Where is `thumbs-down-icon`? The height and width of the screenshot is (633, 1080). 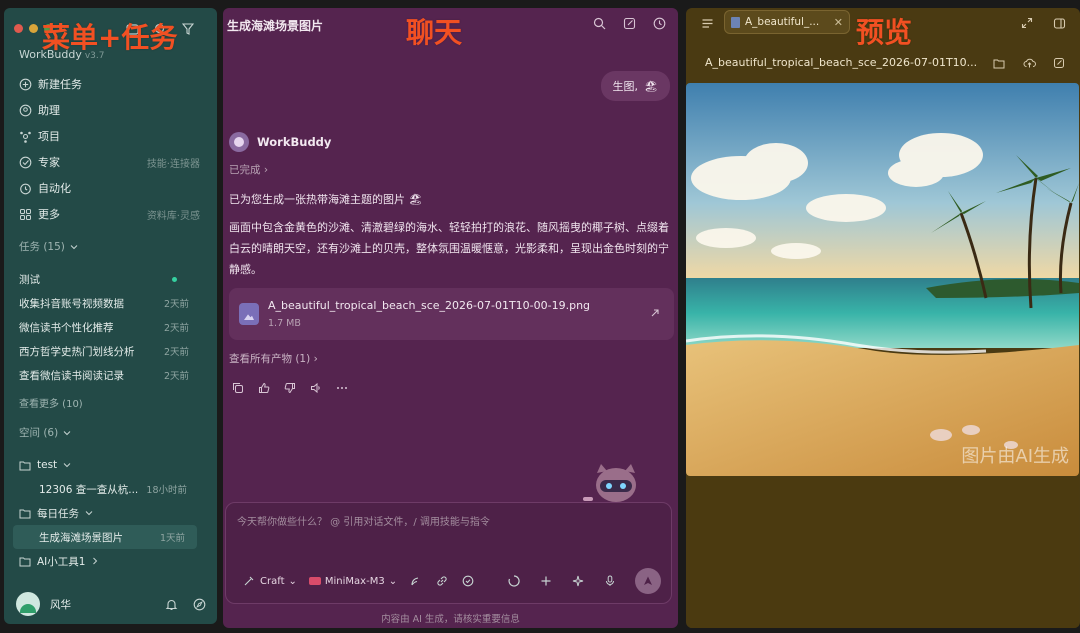 thumbs-down-icon is located at coordinates (290, 388).